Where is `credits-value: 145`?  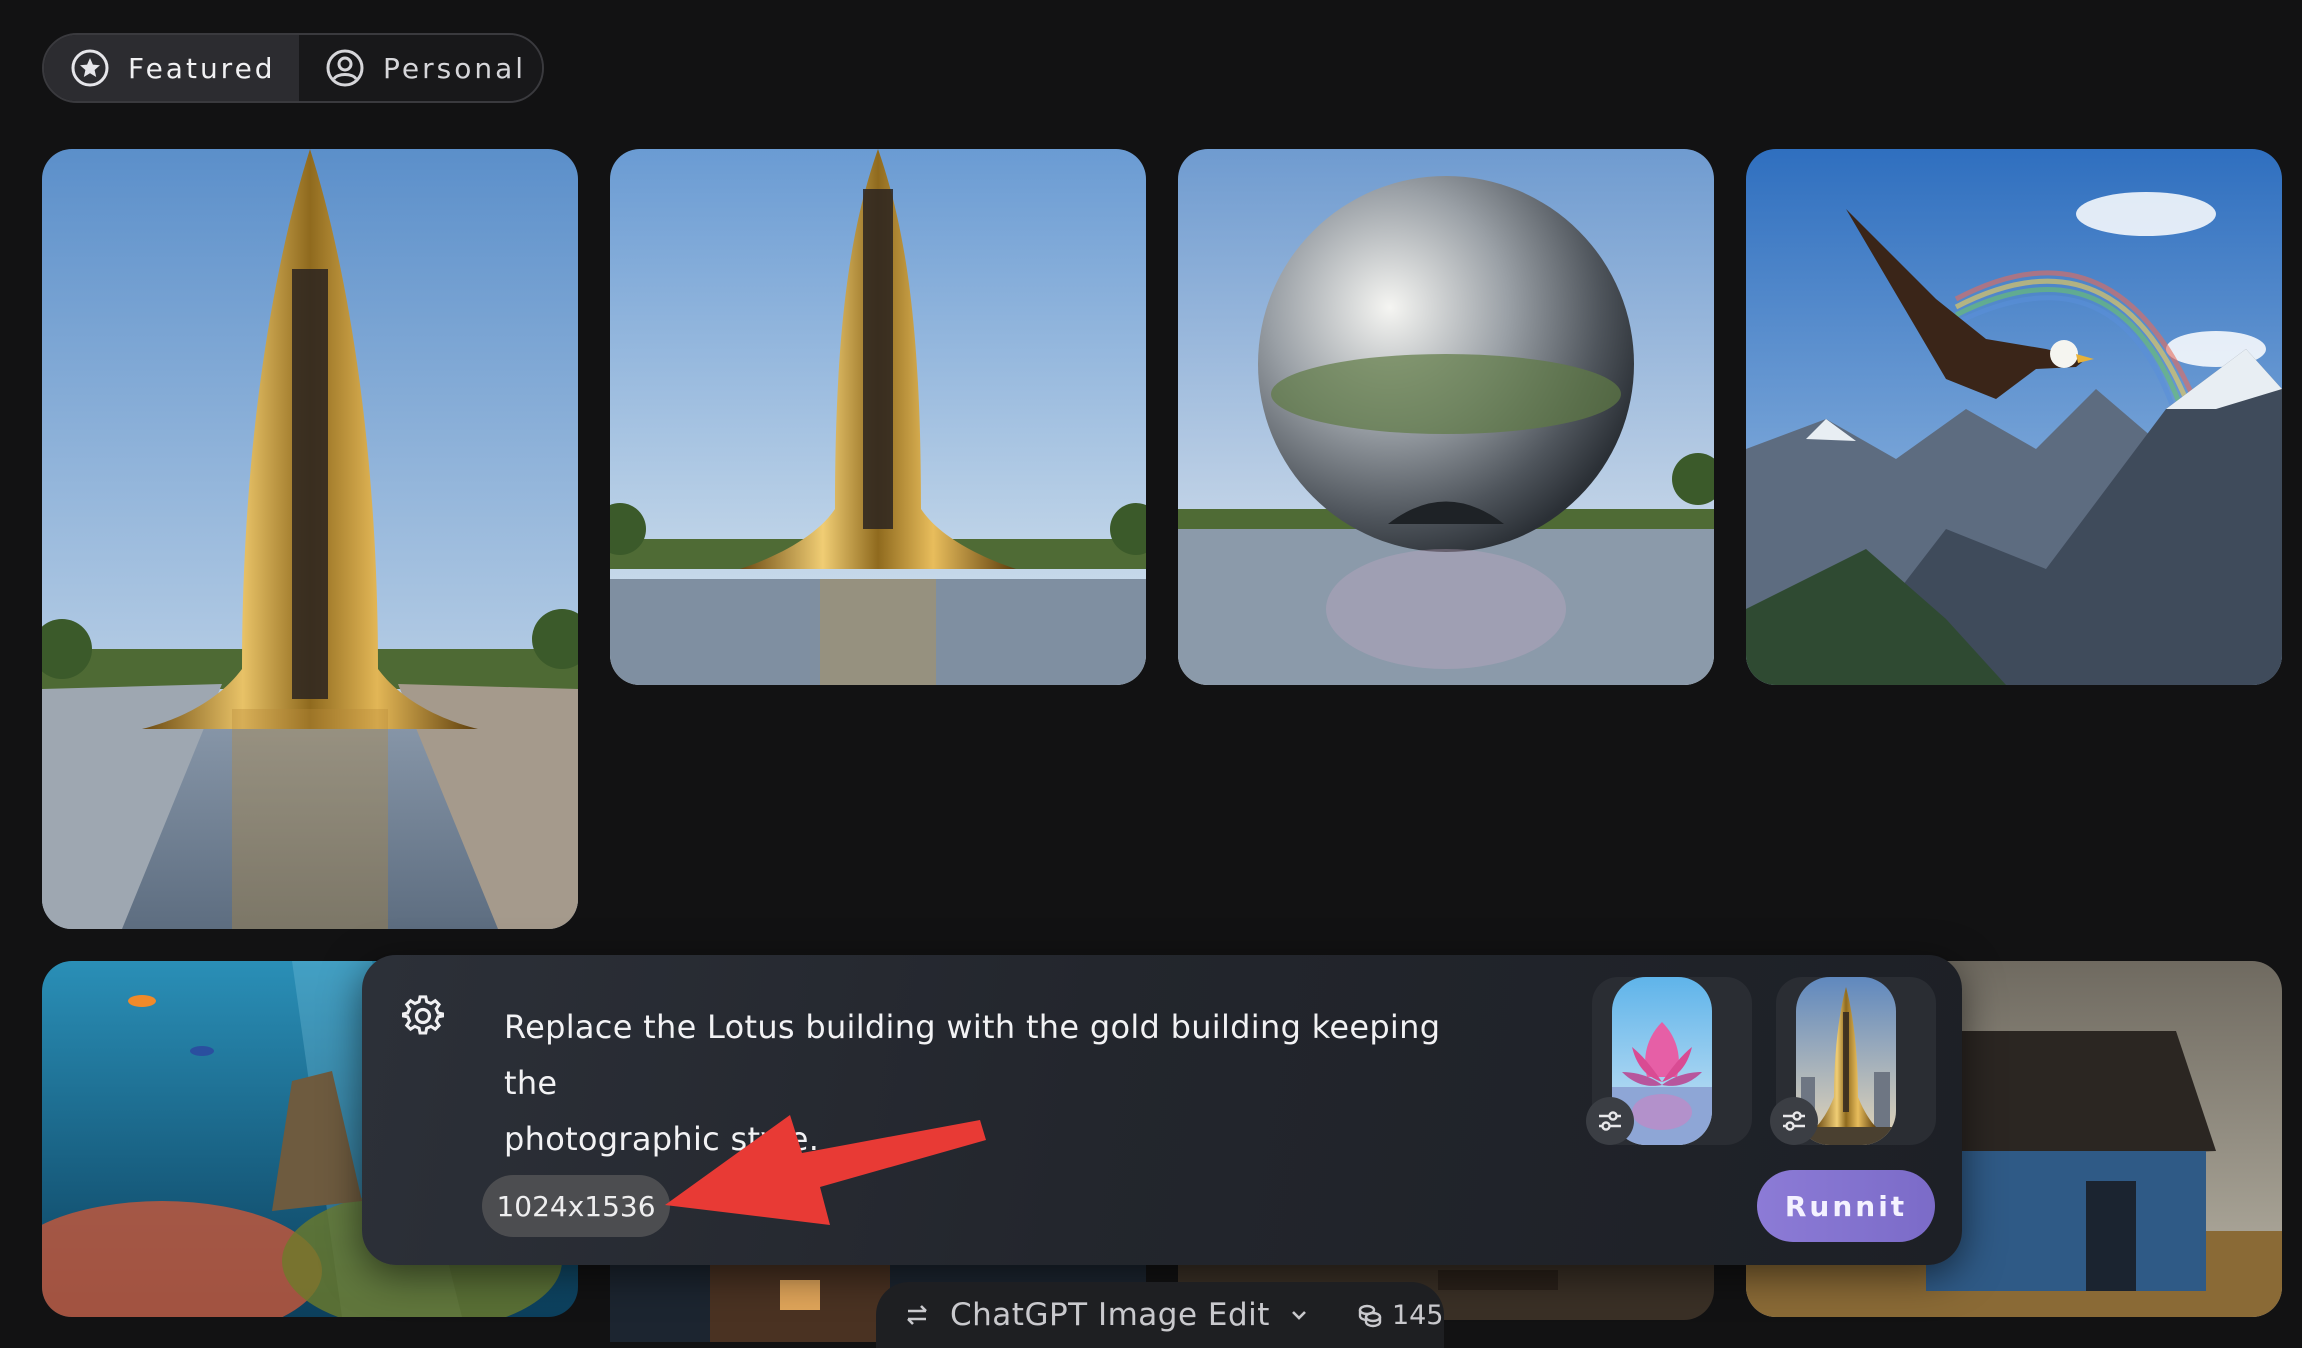
credits-value: 145 is located at coordinates (1417, 1315).